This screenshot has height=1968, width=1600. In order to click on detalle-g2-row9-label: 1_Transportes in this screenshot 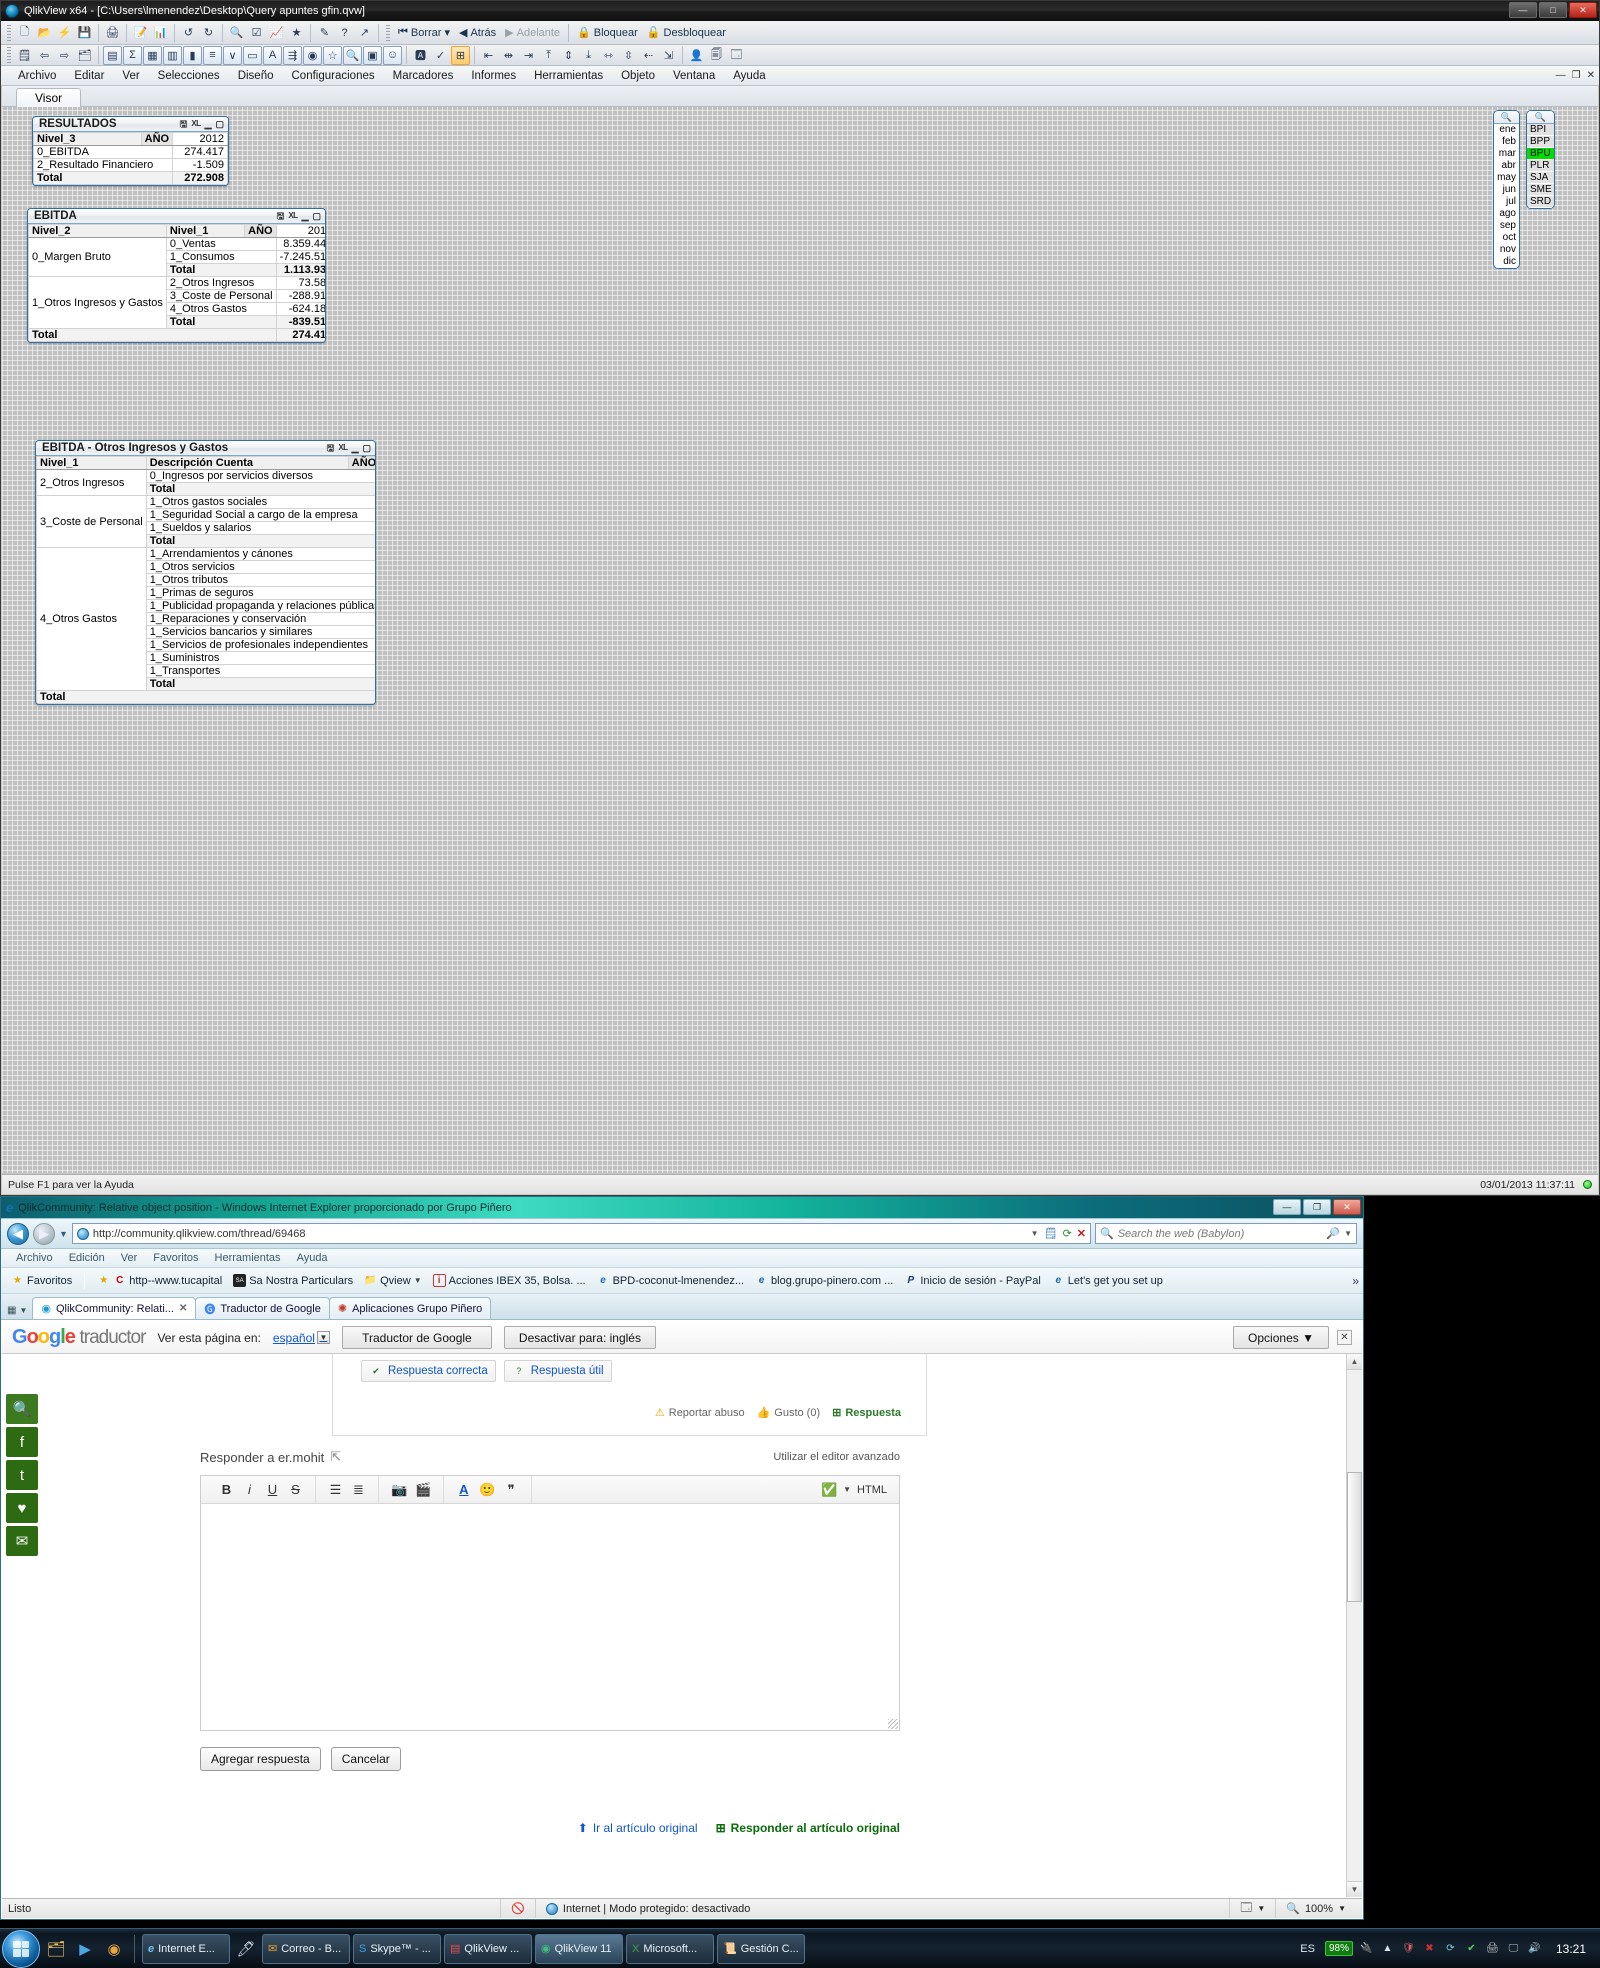, I will do `click(260, 671)`.